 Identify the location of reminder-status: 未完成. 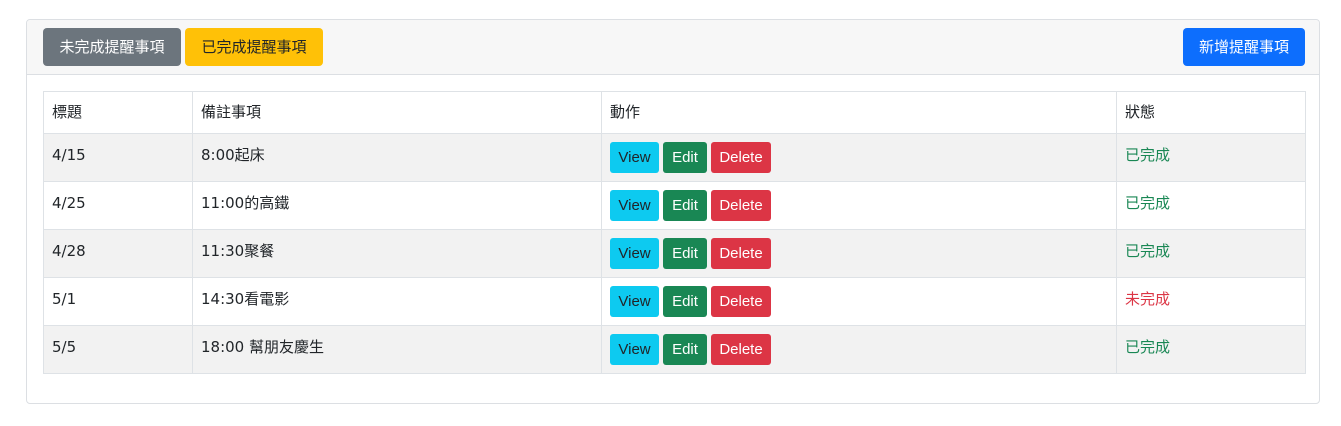
(1211, 301).